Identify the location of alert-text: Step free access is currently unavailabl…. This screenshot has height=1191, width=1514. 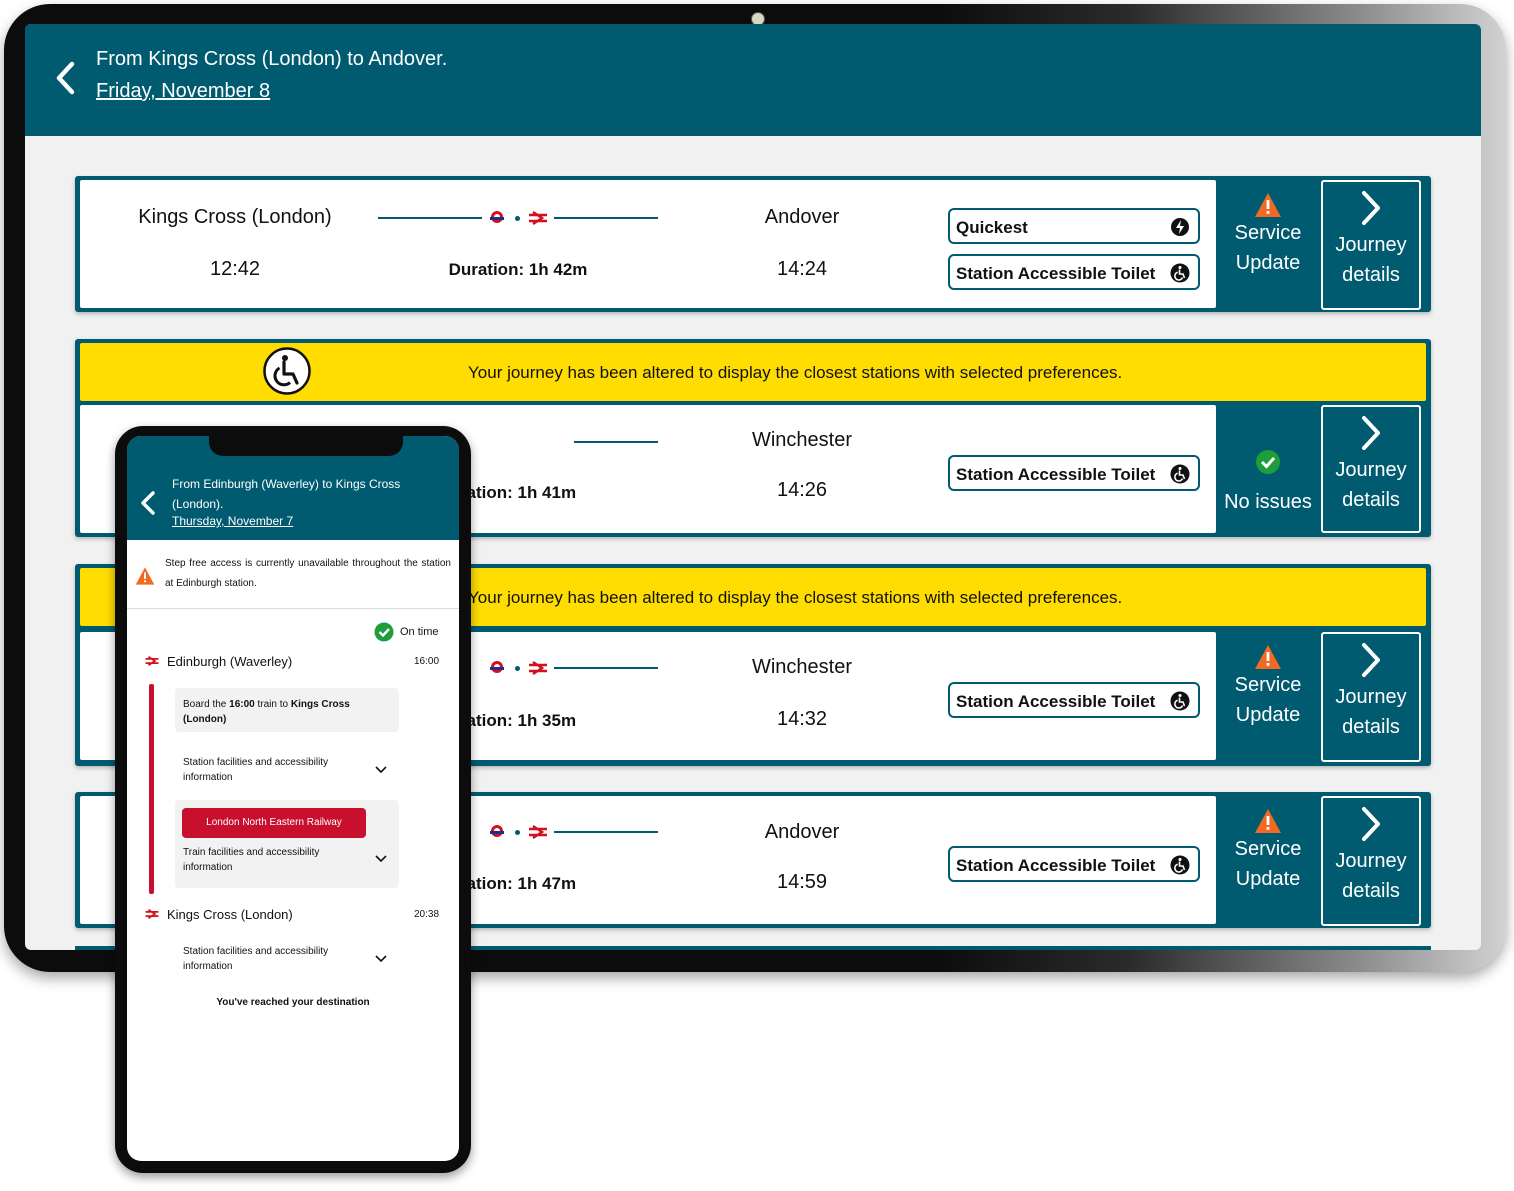
(308, 573).